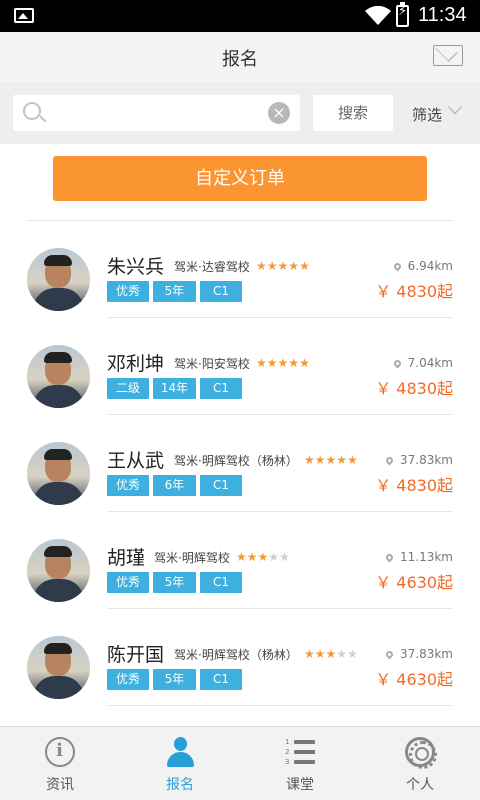 The image size is (480, 800). I want to click on school-name: 驾米·明辉驾校（杨林）, so click(236, 461).